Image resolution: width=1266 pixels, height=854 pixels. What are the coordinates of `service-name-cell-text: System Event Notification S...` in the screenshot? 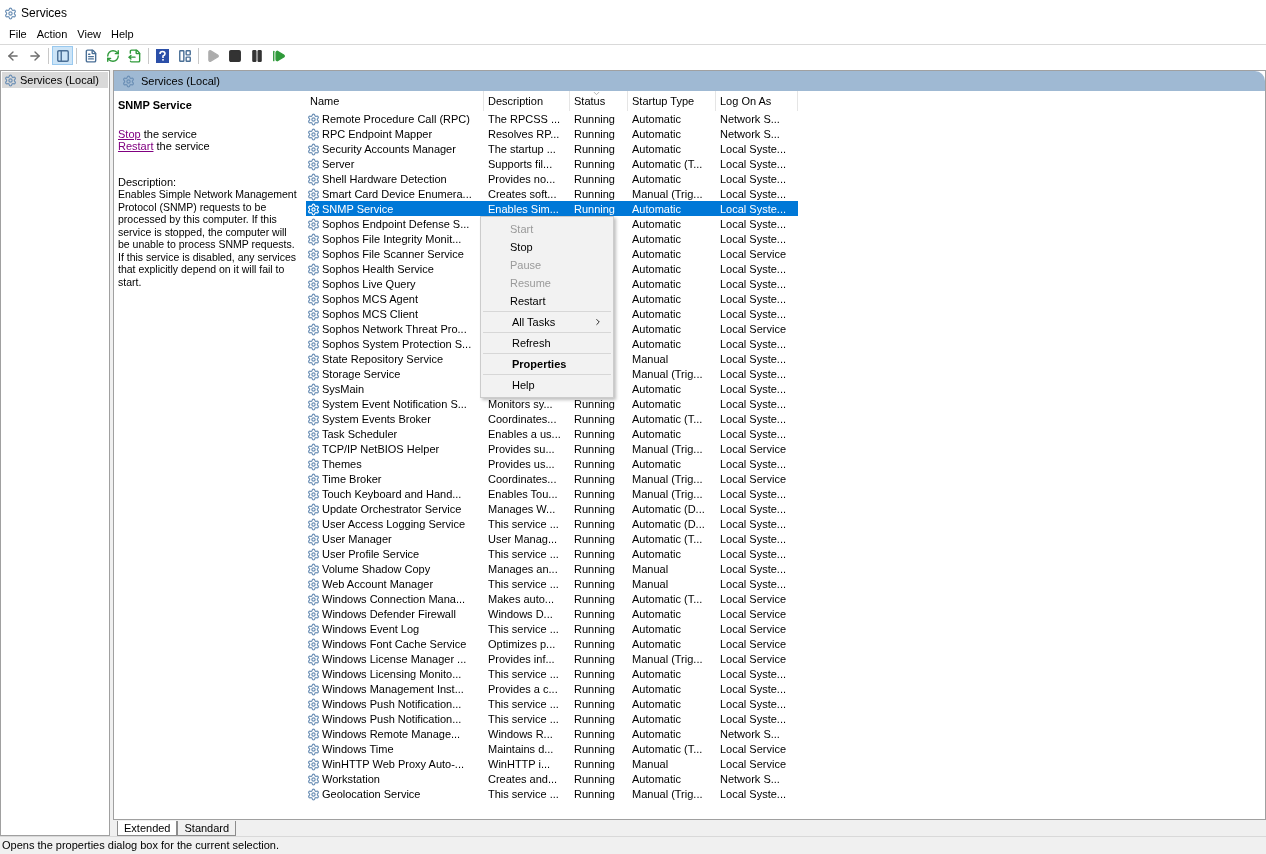 It's located at (394, 404).